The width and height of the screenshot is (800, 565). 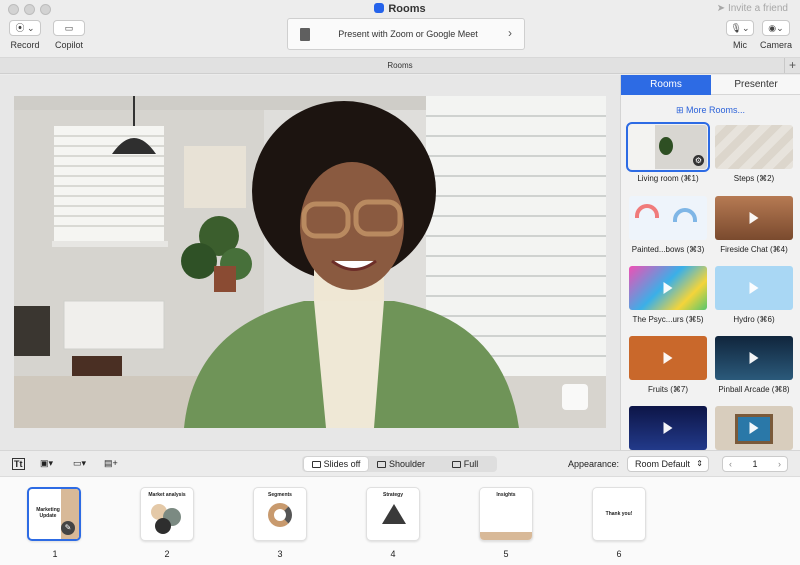 I want to click on tab-rooms: Rooms, so click(x=666, y=85).